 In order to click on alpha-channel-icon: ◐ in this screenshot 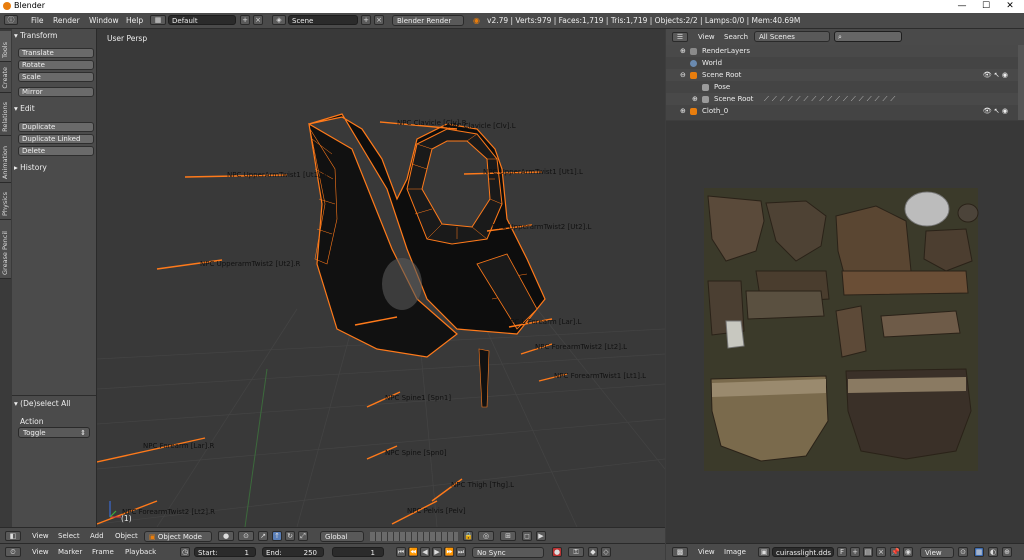, I will do `click(993, 552)`.